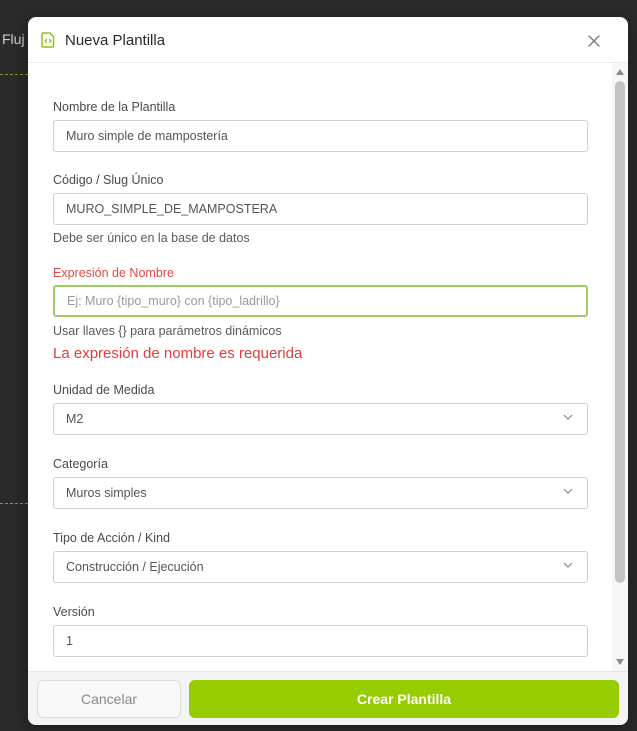 Image resolution: width=637 pixels, height=731 pixels. What do you see at coordinates (106, 493) in the screenshot?
I see `category-value: Muros simples` at bounding box center [106, 493].